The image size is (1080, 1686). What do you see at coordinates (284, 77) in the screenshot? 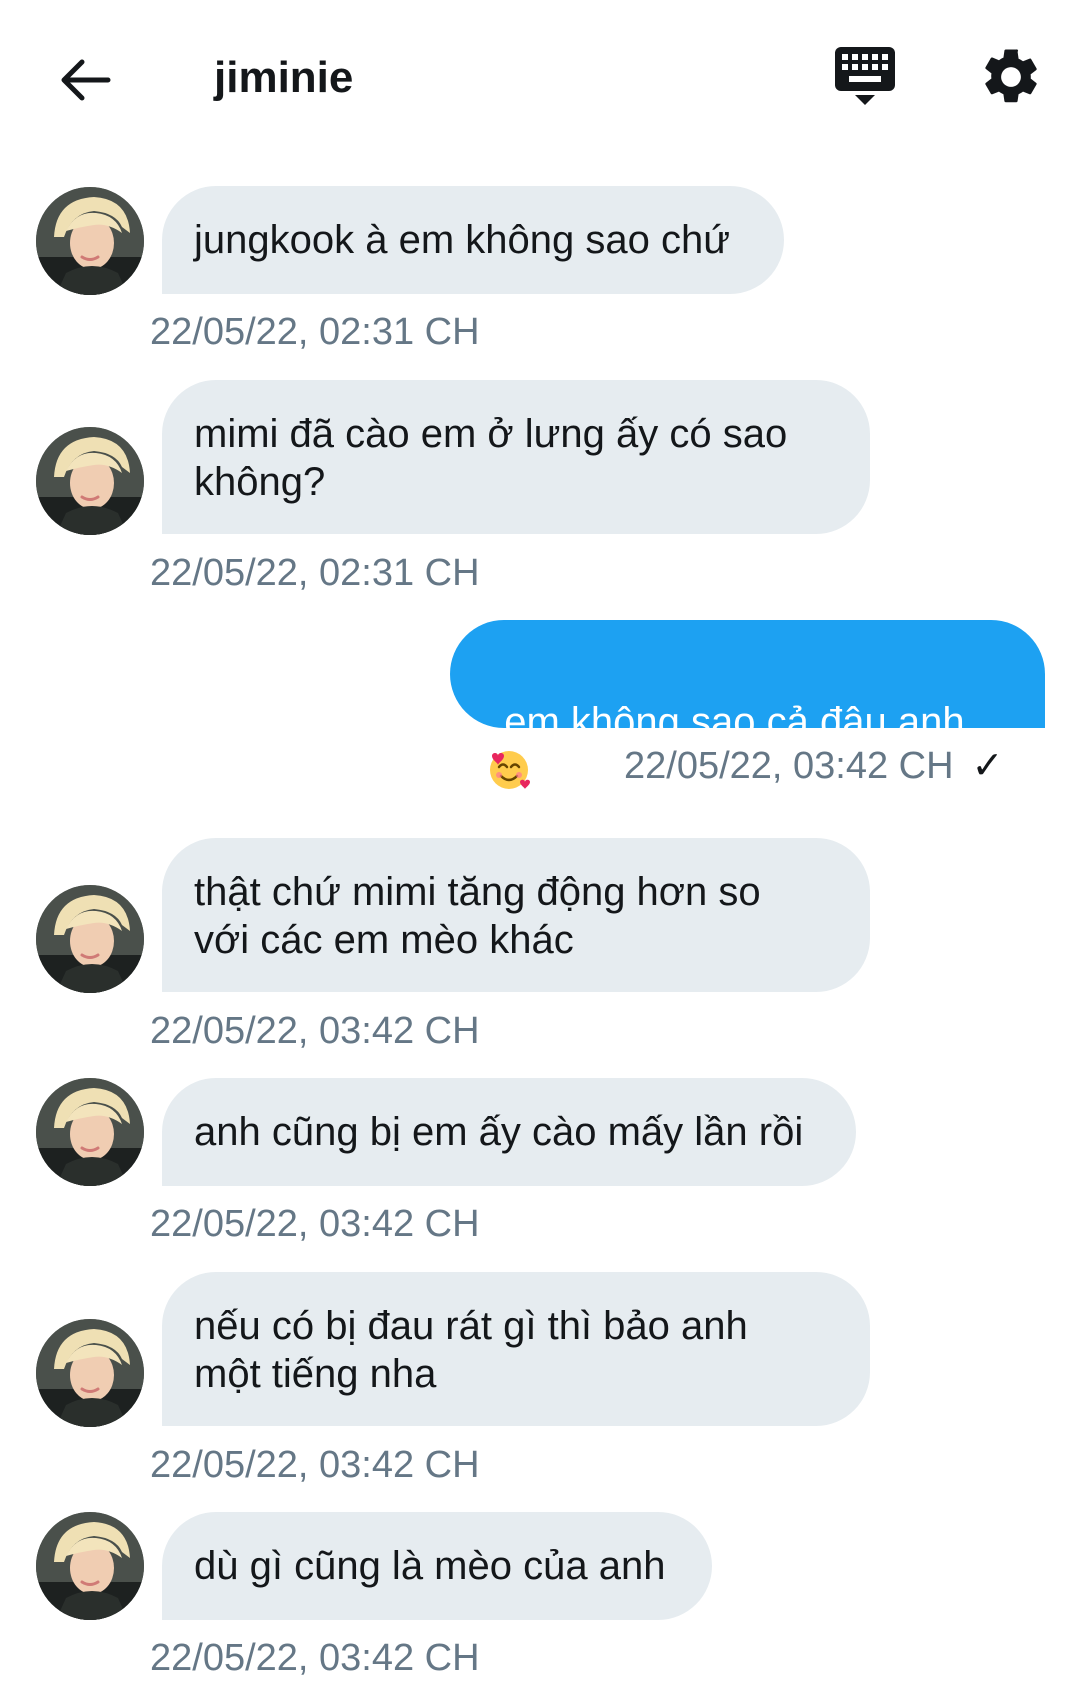
I see `conversation-title: jiminie` at bounding box center [284, 77].